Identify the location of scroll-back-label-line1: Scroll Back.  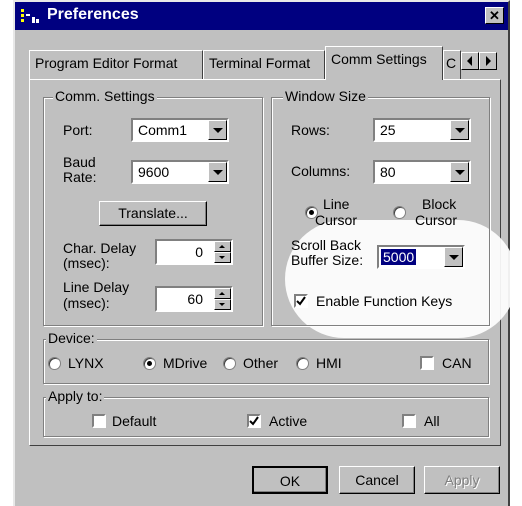
(326, 245).